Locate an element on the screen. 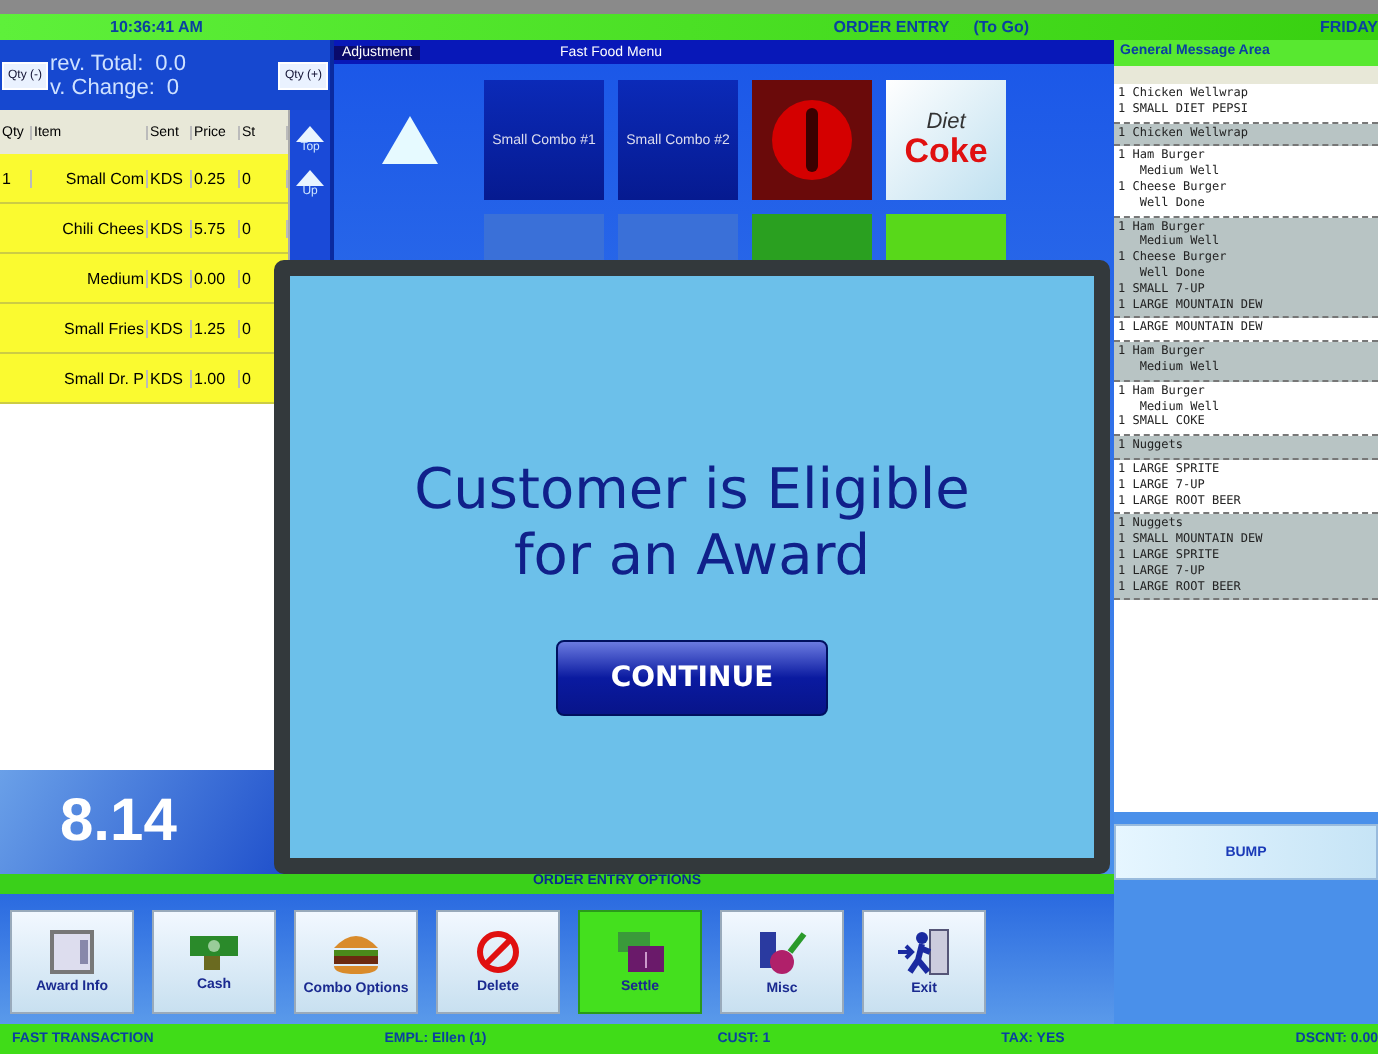 The width and height of the screenshot is (1378, 1054). table-cell: Medium is located at coordinates (90, 278).